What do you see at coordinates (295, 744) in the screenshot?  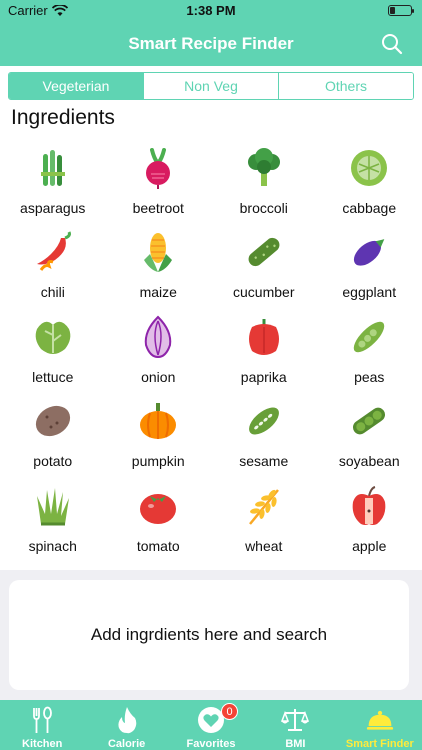 I see `tab-label: BMI` at bounding box center [295, 744].